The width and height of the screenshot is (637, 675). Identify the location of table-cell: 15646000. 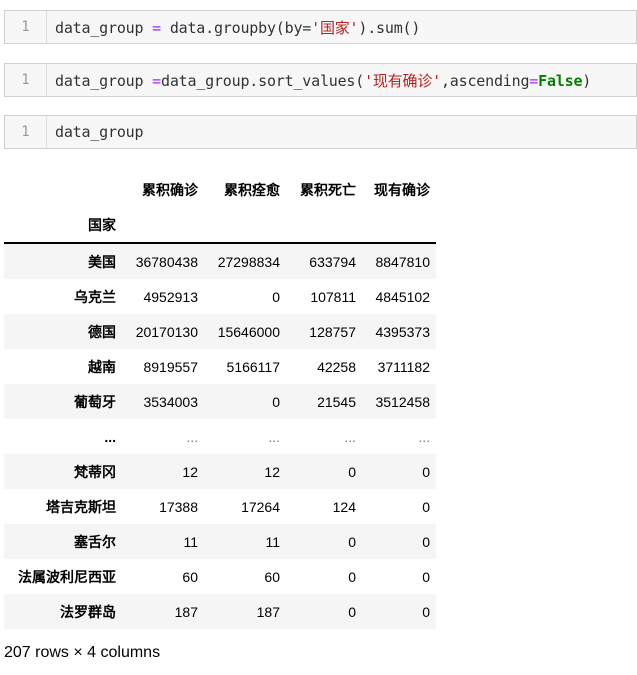
(248, 331).